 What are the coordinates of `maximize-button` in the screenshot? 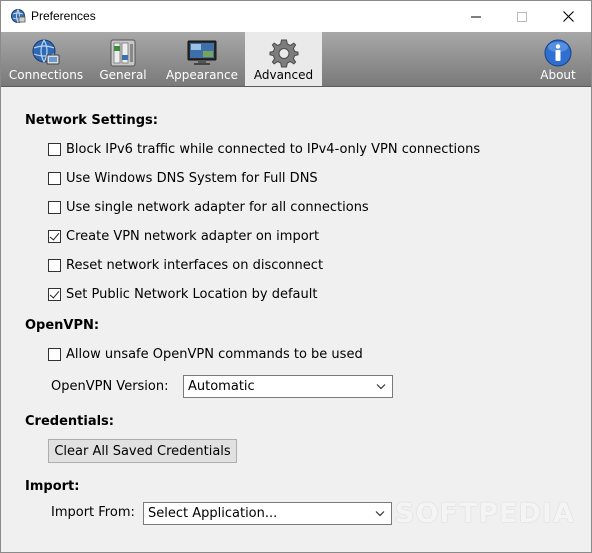 It's located at (522, 16).